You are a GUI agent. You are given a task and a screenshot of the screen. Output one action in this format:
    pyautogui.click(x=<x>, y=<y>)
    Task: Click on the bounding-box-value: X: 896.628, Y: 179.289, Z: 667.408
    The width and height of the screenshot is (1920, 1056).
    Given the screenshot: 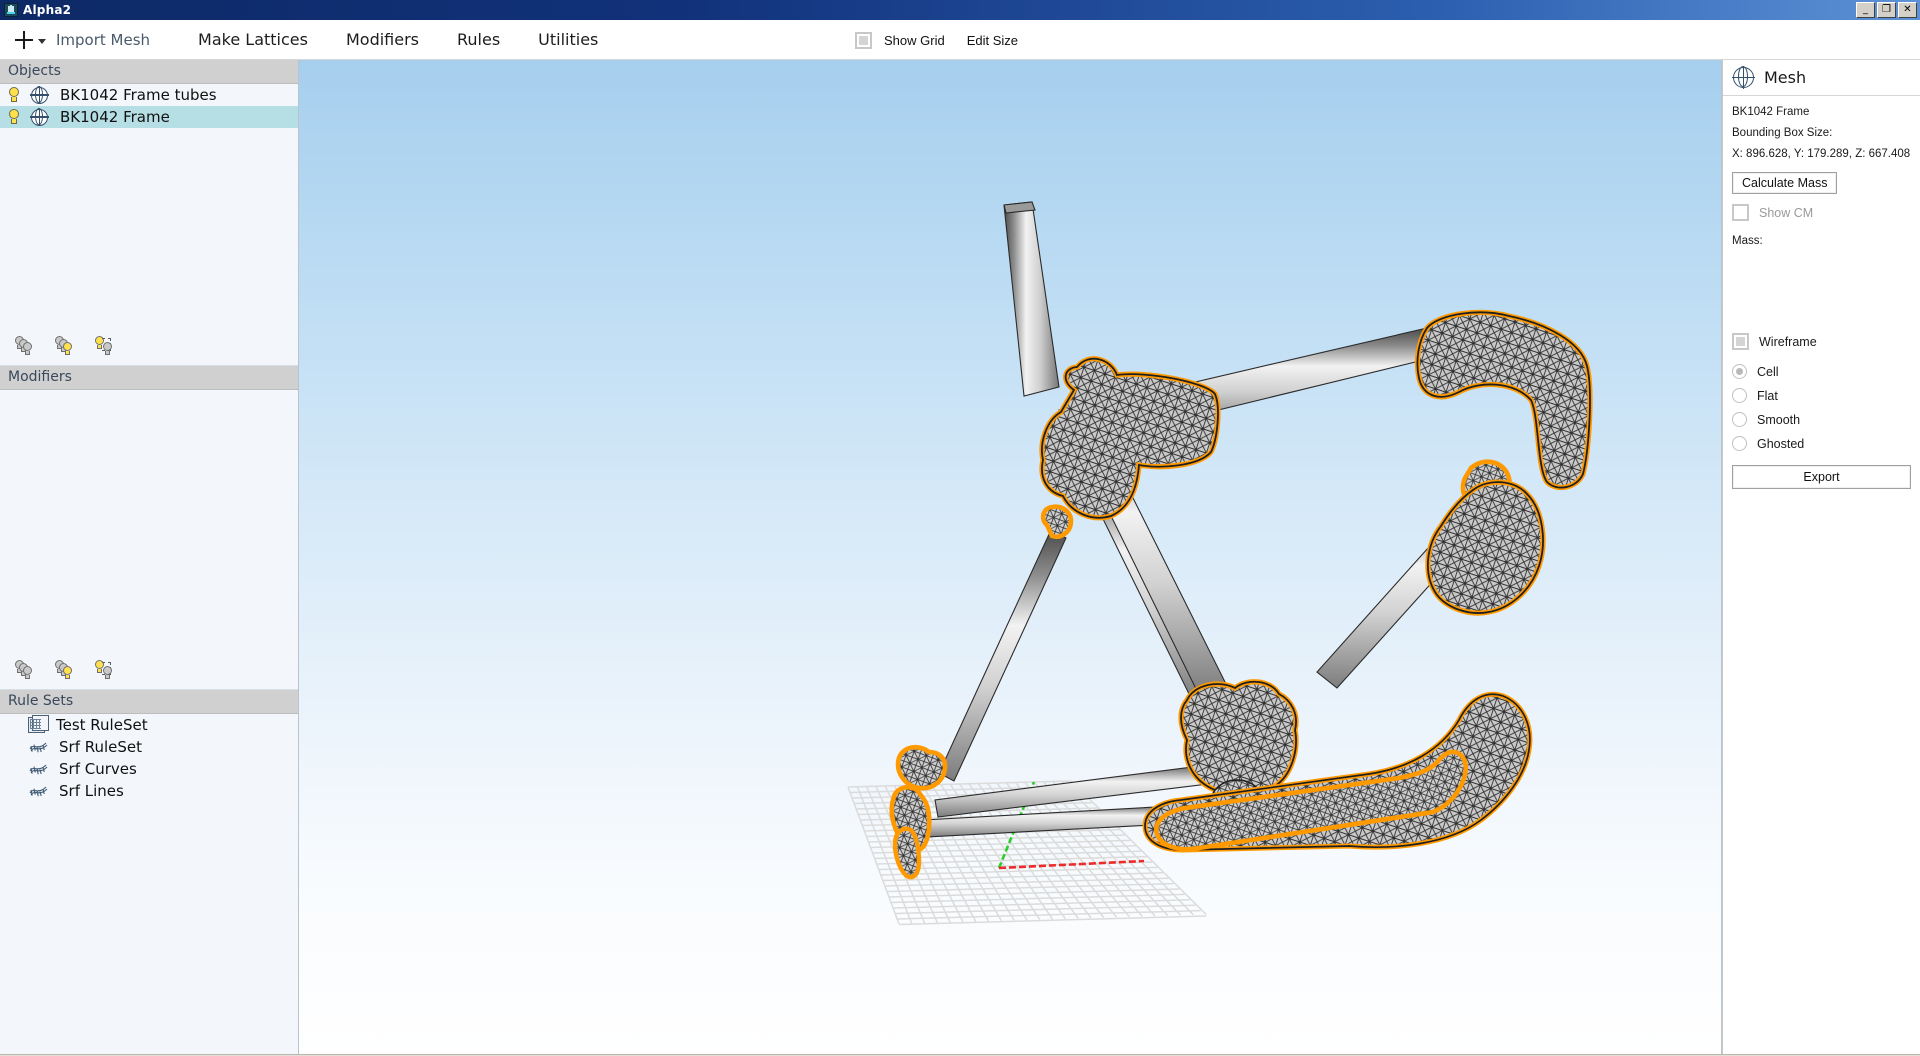 What is the action you would take?
    pyautogui.click(x=1821, y=154)
    